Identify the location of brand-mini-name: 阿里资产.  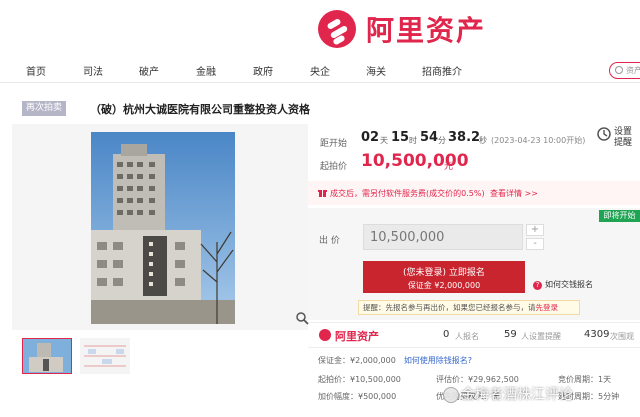
(357, 336).